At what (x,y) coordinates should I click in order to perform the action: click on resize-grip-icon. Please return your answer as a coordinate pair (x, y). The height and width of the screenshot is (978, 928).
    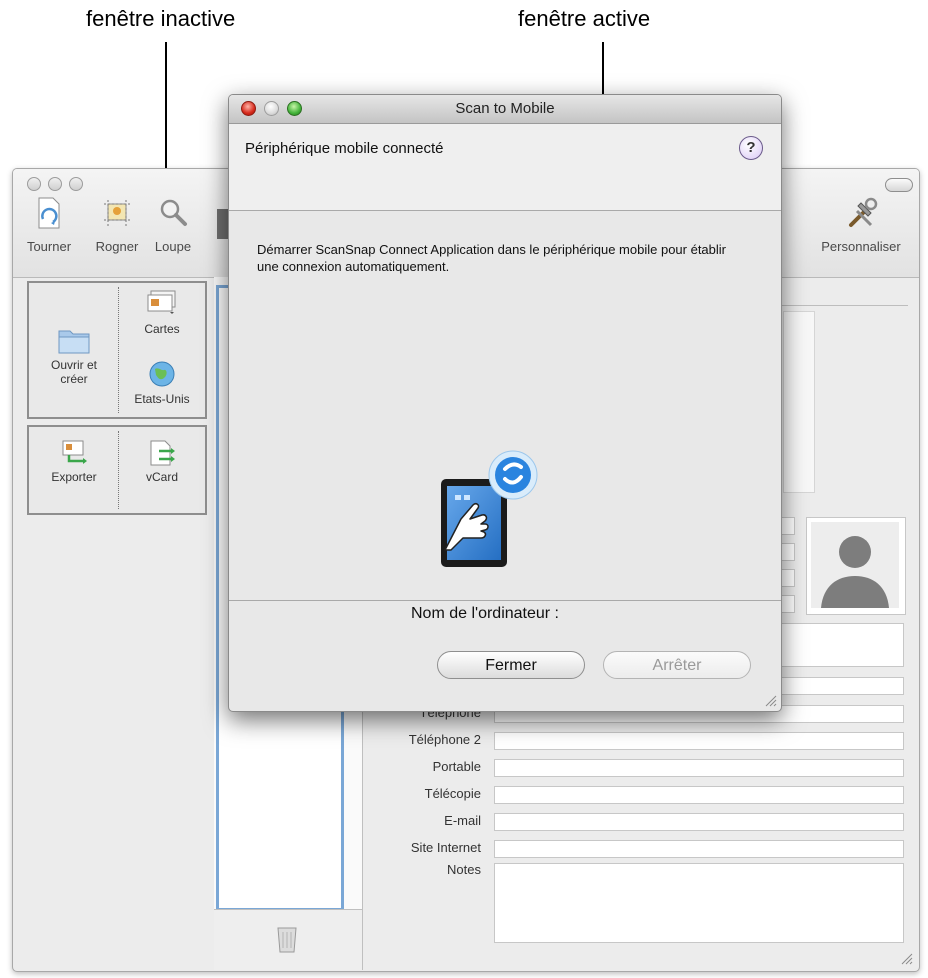
    Looking at the image, I should click on (907, 959).